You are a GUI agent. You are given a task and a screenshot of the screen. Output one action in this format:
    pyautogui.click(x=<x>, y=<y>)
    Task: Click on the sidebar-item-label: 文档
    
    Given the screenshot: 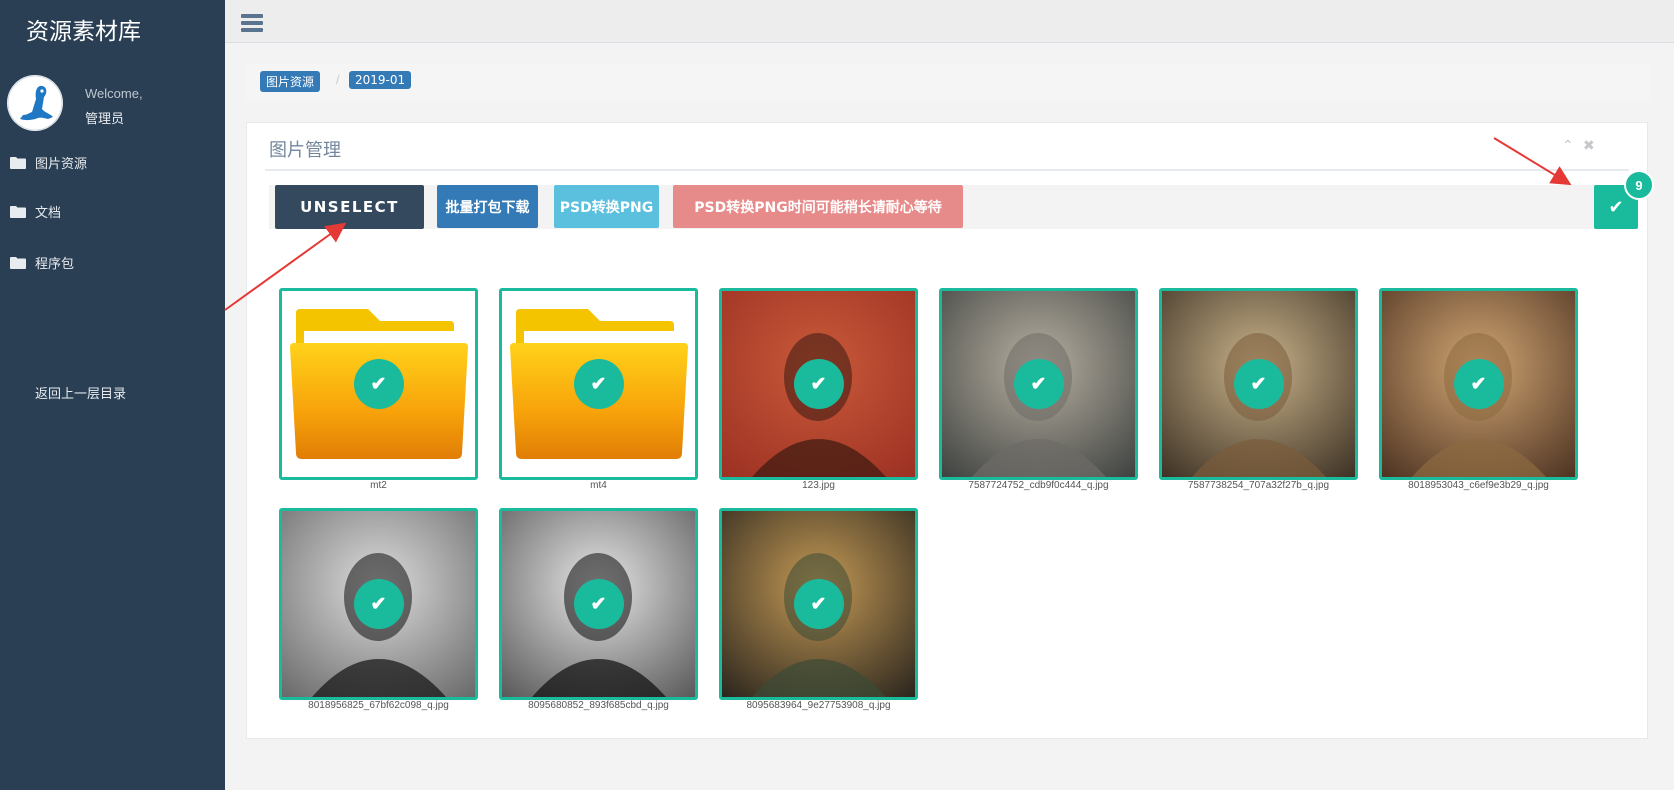 What is the action you would take?
    pyautogui.click(x=48, y=213)
    